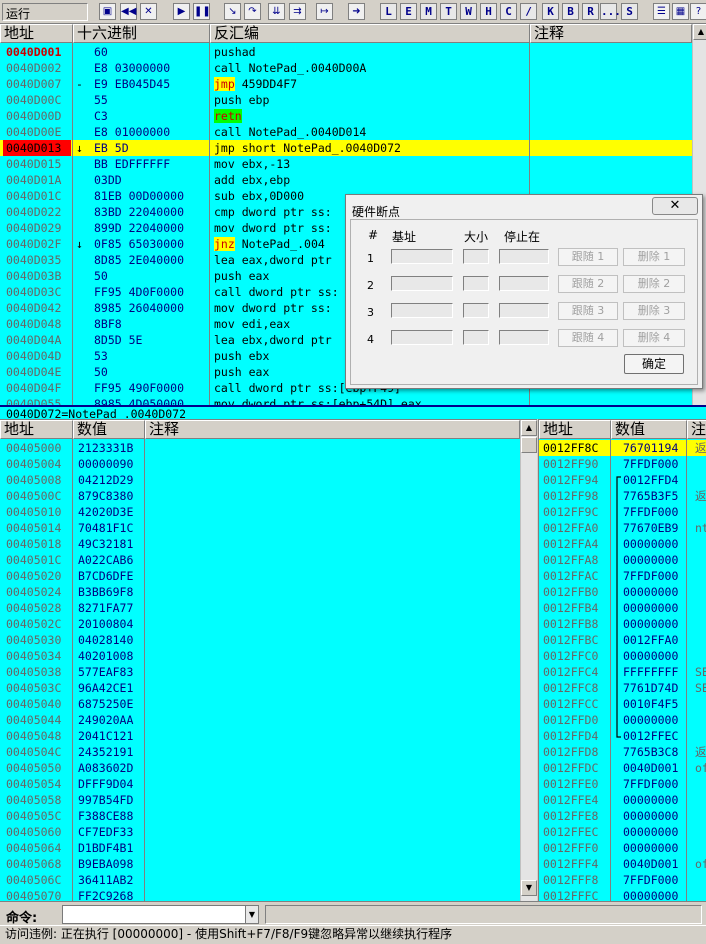  What do you see at coordinates (468, 11) in the screenshot?
I see `letter-button-4: W` at bounding box center [468, 11].